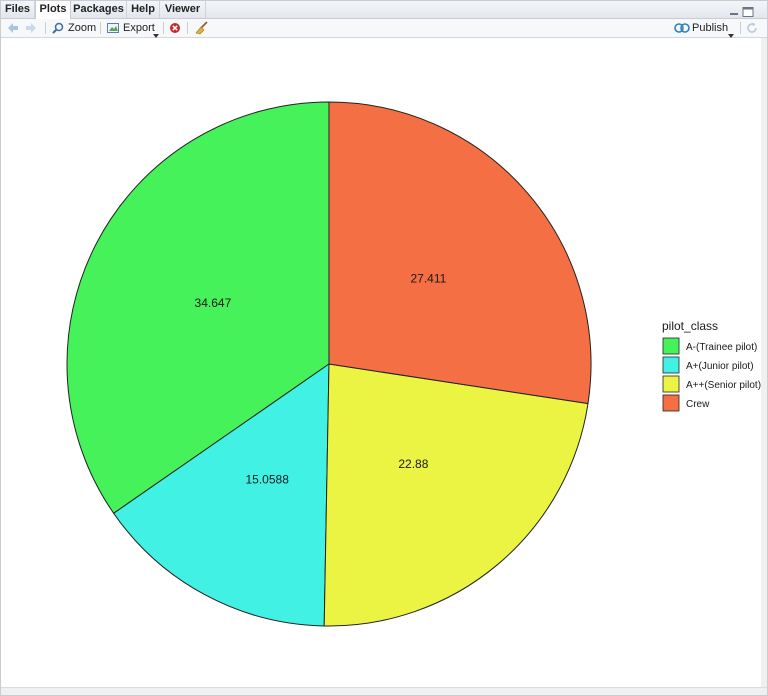  I want to click on slice-label: 34.647, so click(213, 303).